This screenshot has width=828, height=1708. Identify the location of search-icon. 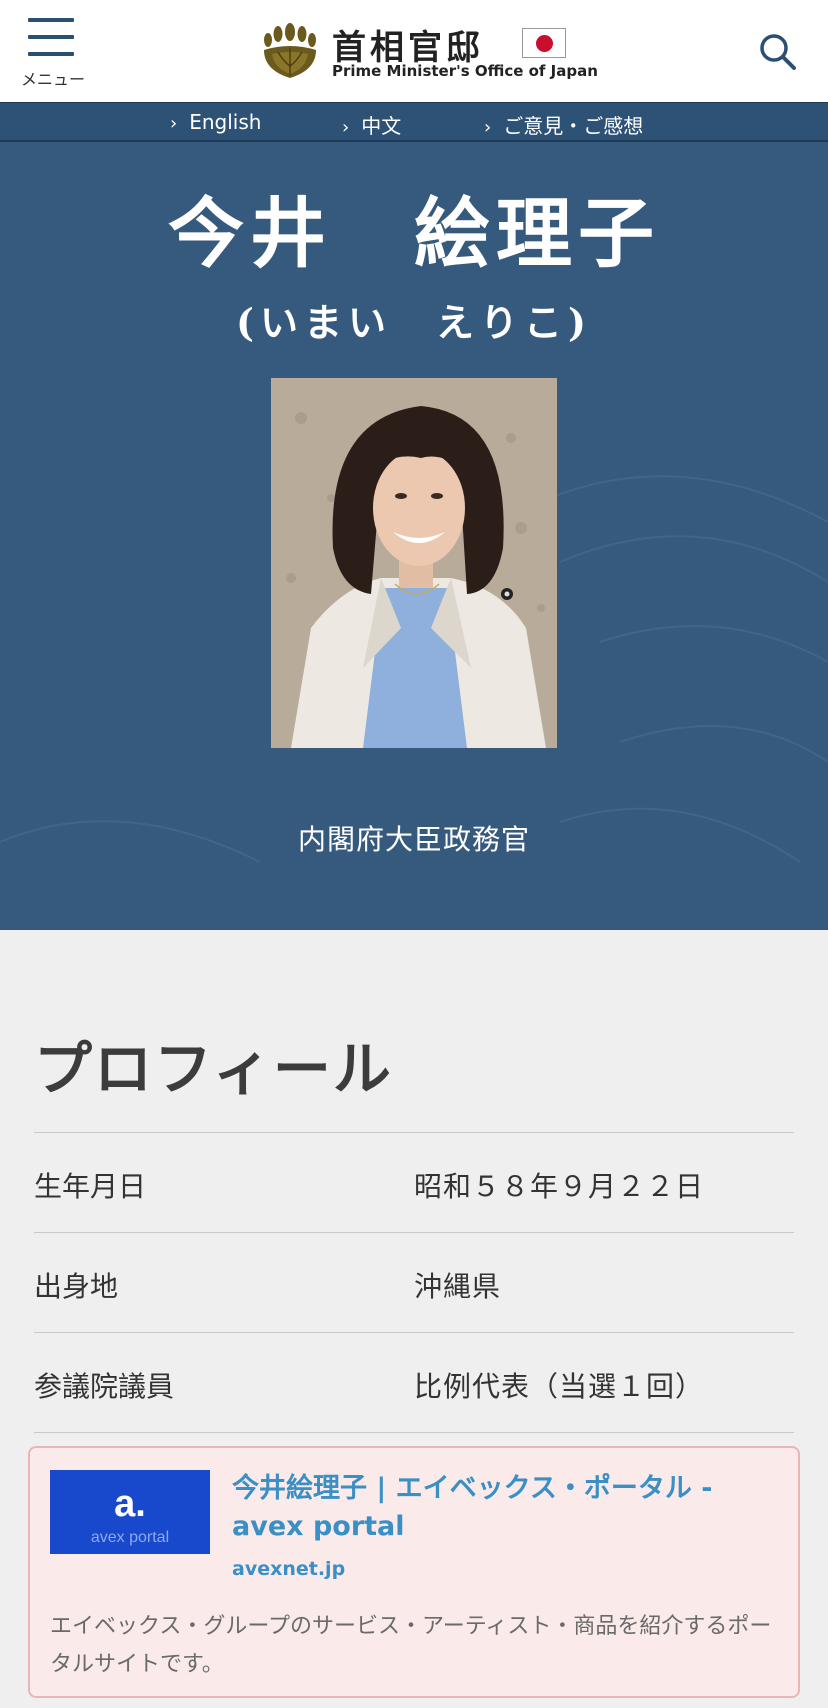
(778, 52).